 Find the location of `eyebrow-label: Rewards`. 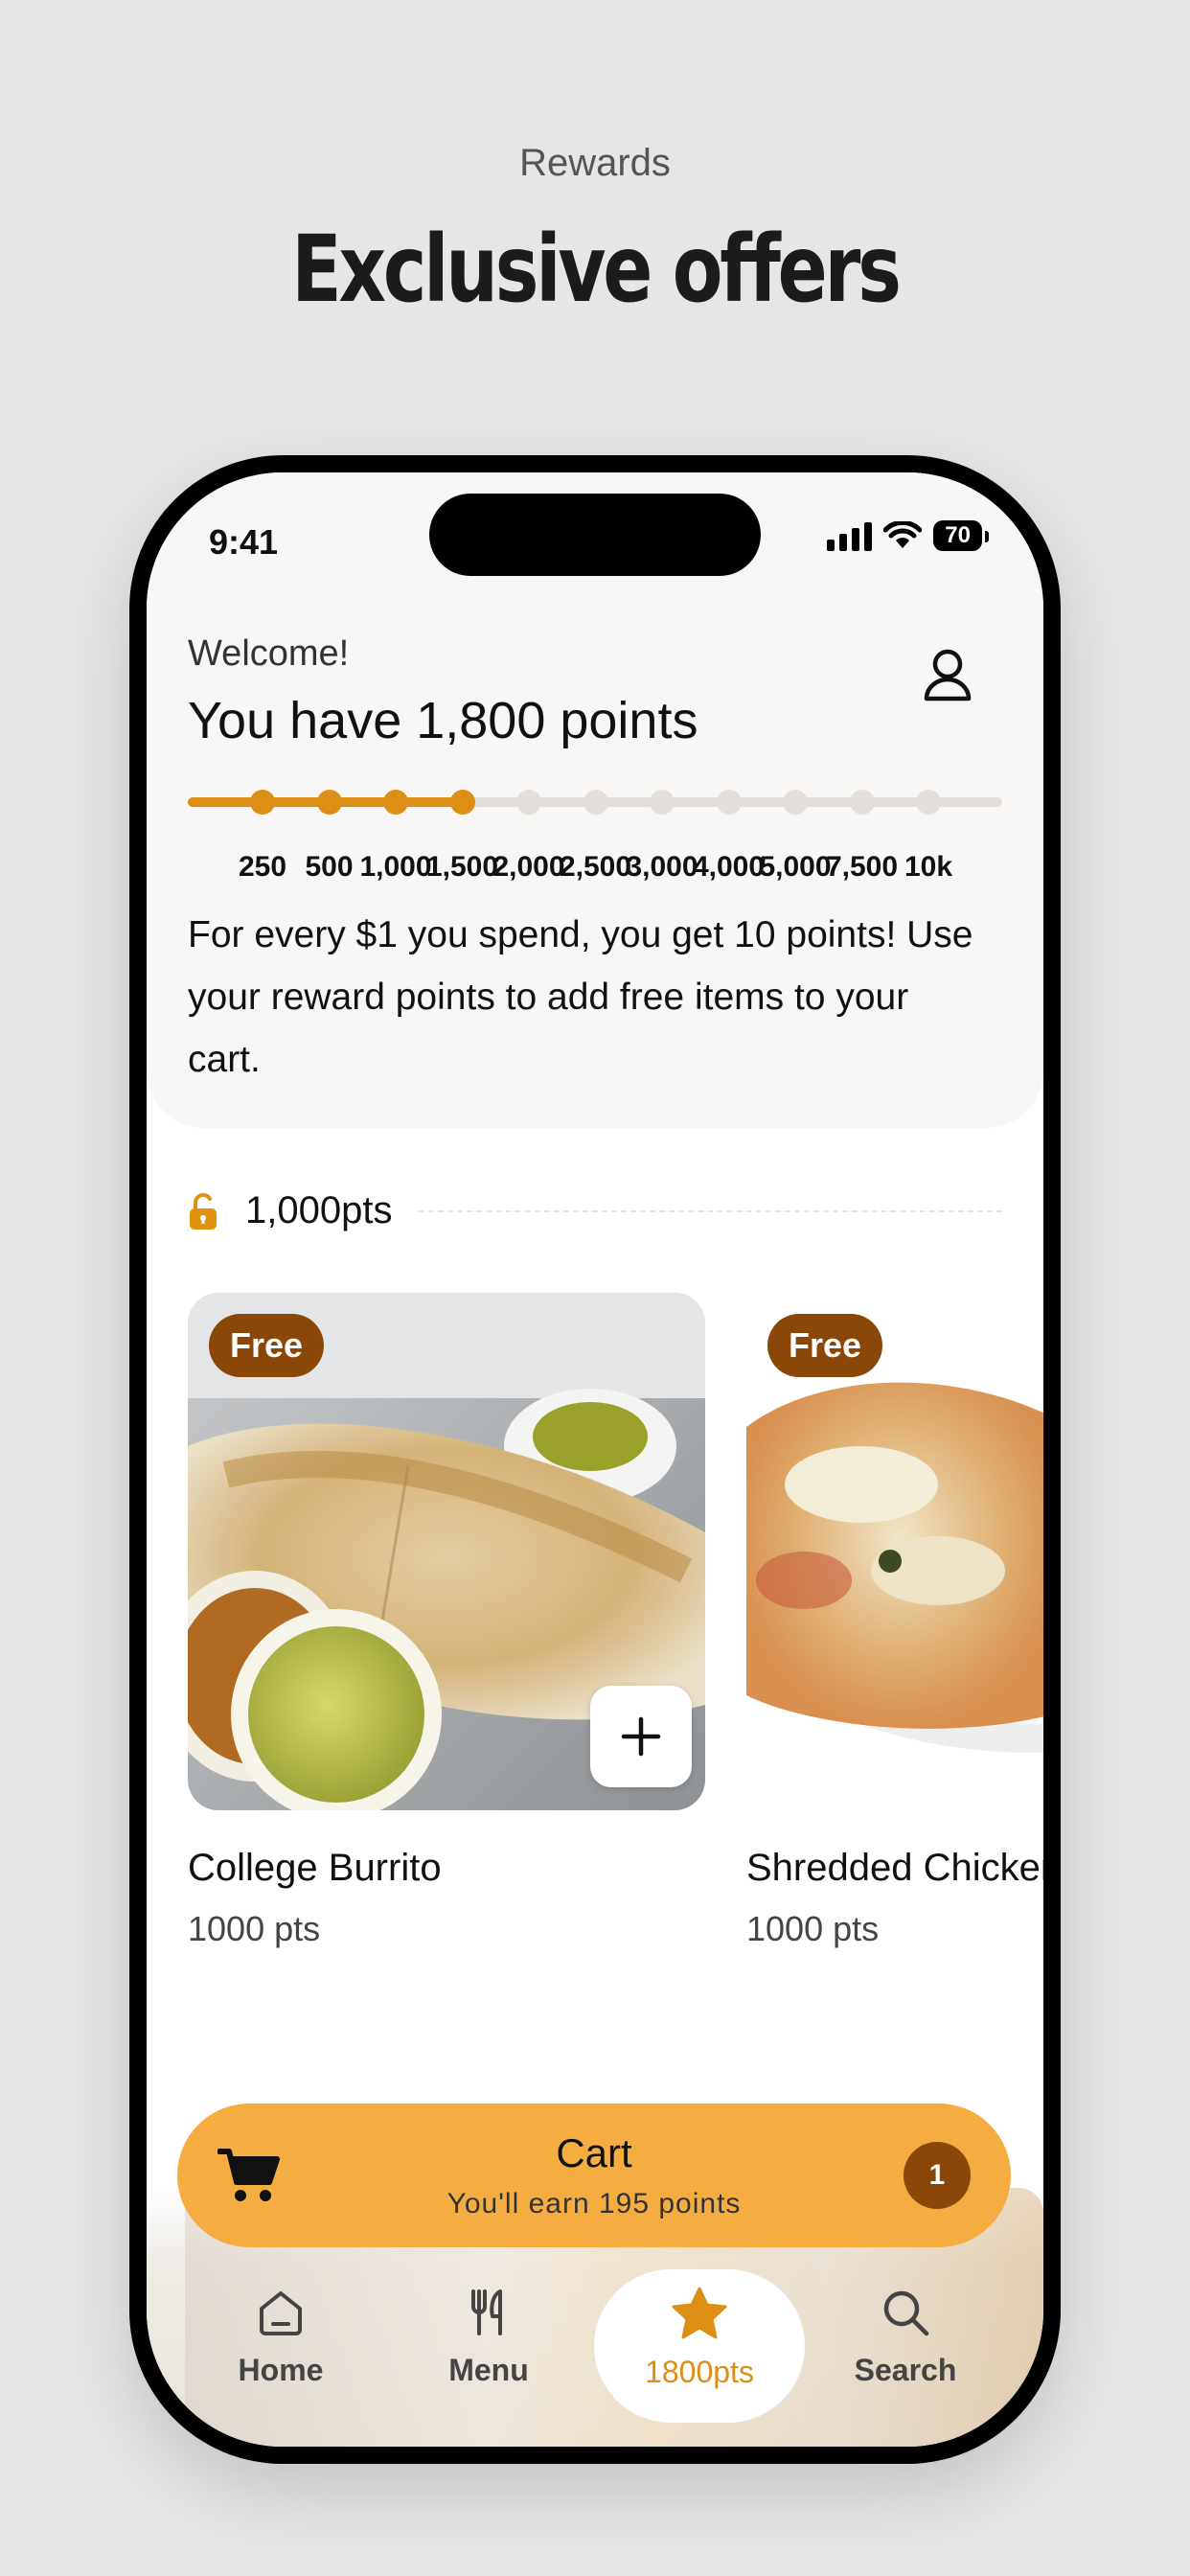

eyebrow-label: Rewards is located at coordinates (595, 163).